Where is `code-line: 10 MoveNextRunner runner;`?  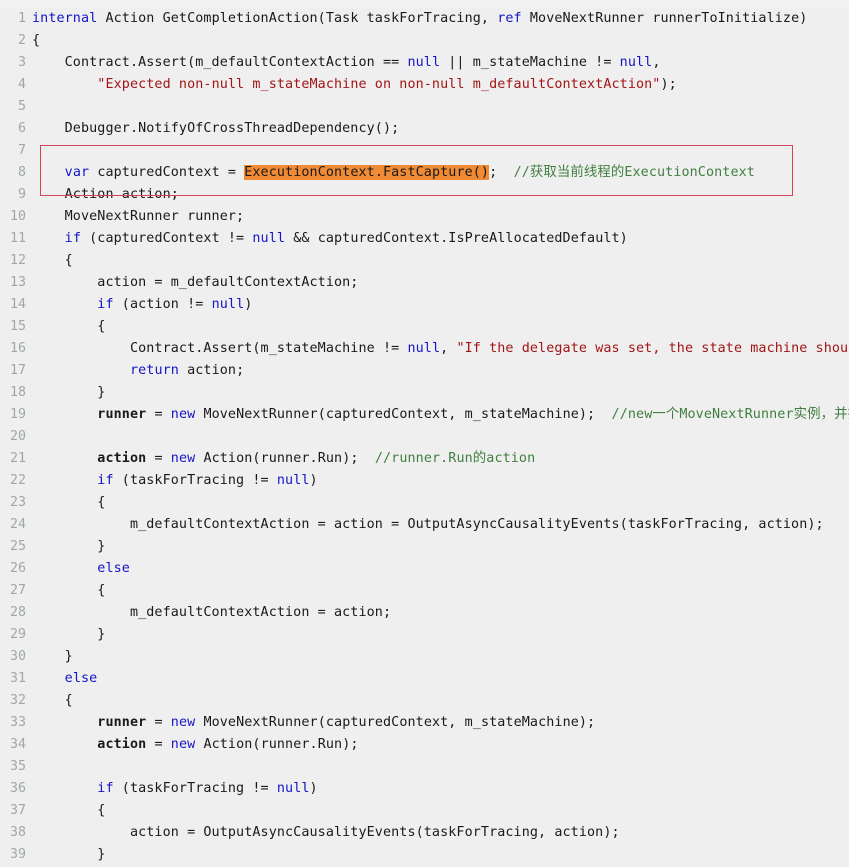
code-line: 10 MoveNextRunner runner; is located at coordinates (424, 217).